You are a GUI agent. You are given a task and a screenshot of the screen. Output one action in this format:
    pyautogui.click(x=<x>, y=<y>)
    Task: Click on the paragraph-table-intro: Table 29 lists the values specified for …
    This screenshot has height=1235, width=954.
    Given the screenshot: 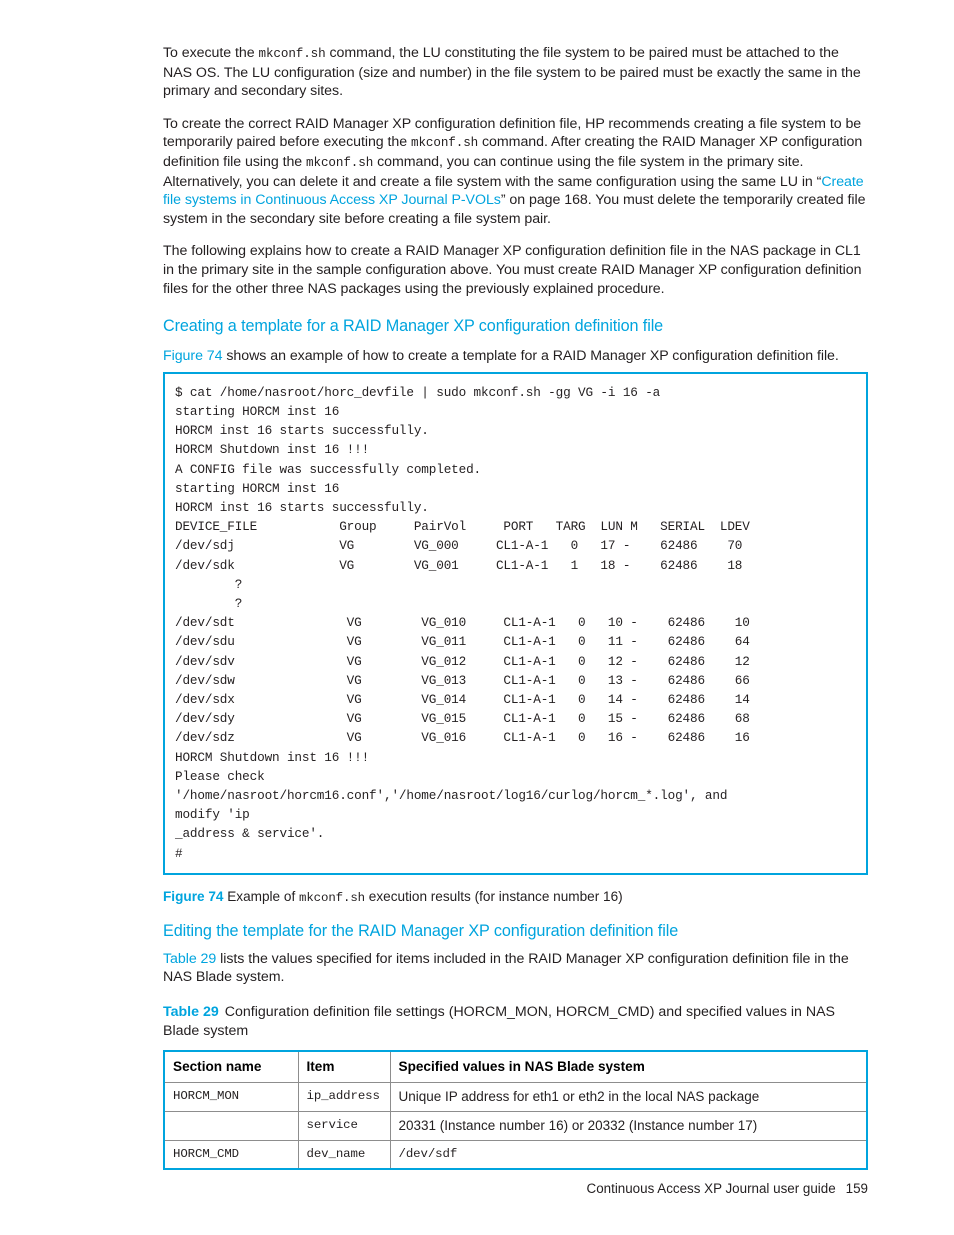 What is the action you would take?
    pyautogui.click(x=515, y=968)
    